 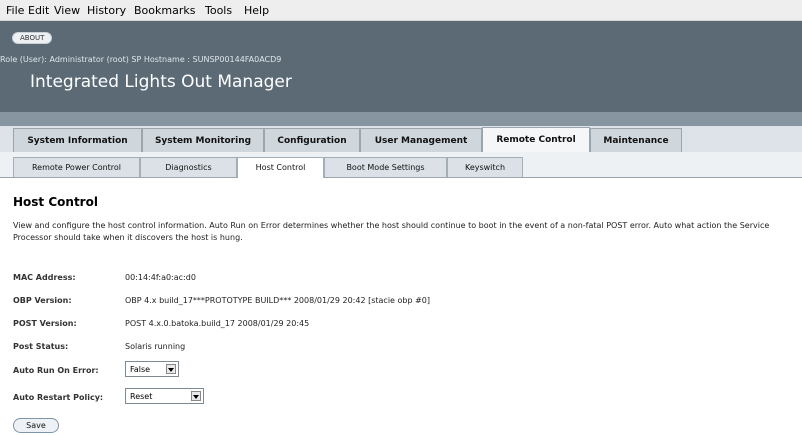 What do you see at coordinates (164, 396) in the screenshot?
I see `auto-restart-policy-select: Reset` at bounding box center [164, 396].